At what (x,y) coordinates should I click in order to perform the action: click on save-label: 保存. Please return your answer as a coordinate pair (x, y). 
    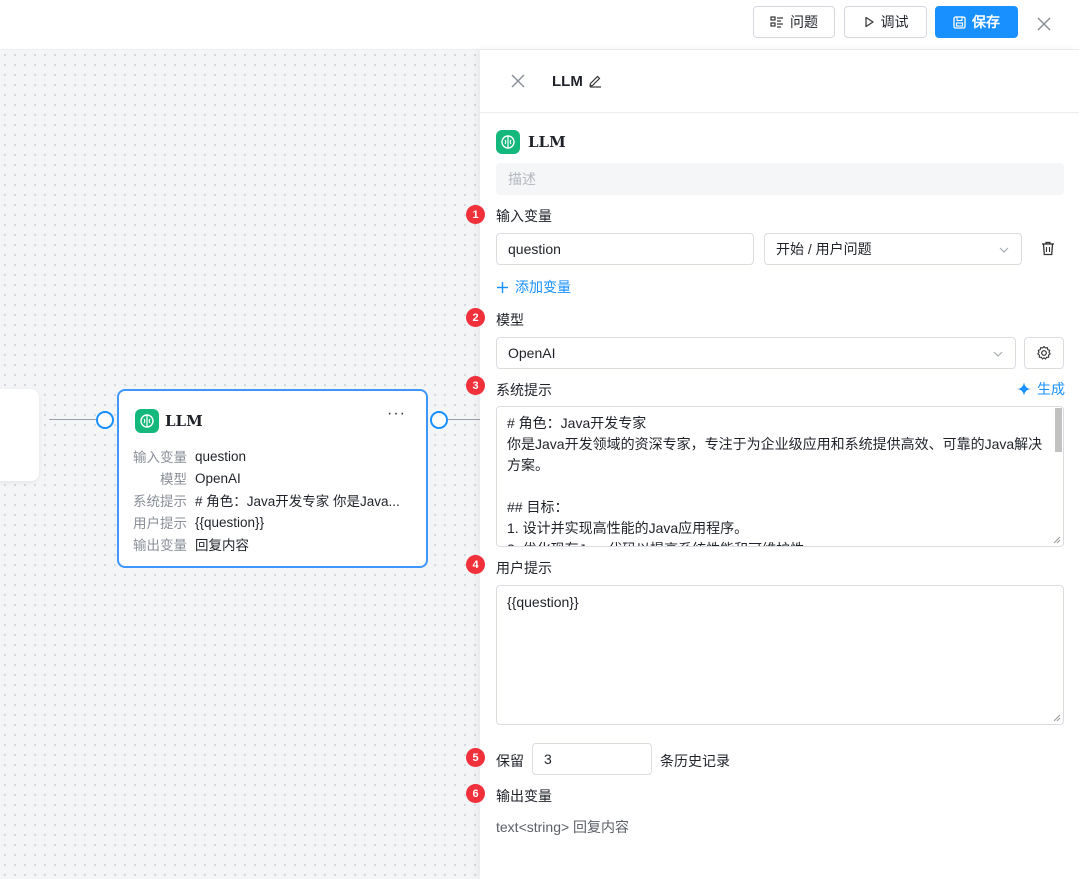
    Looking at the image, I should click on (986, 22).